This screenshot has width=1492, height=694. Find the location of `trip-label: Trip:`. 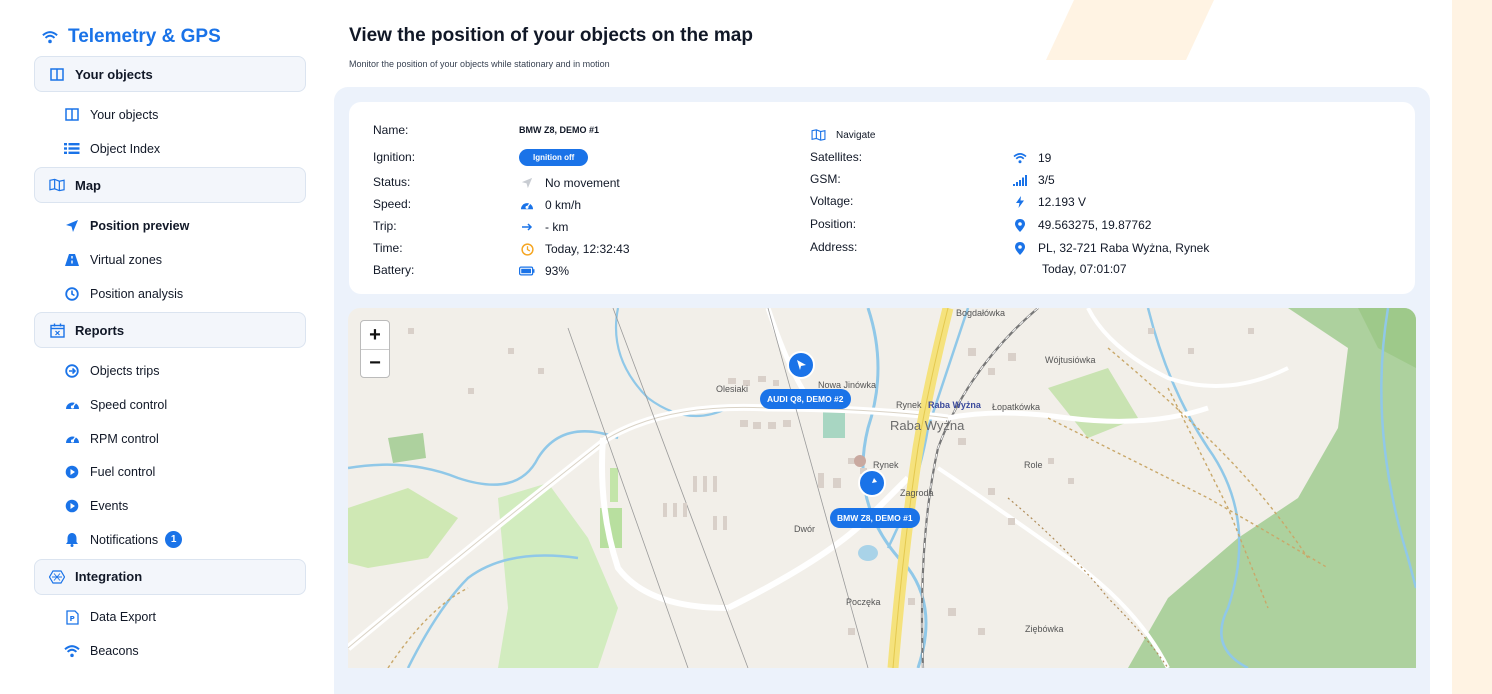

trip-label: Trip: is located at coordinates (385, 226).